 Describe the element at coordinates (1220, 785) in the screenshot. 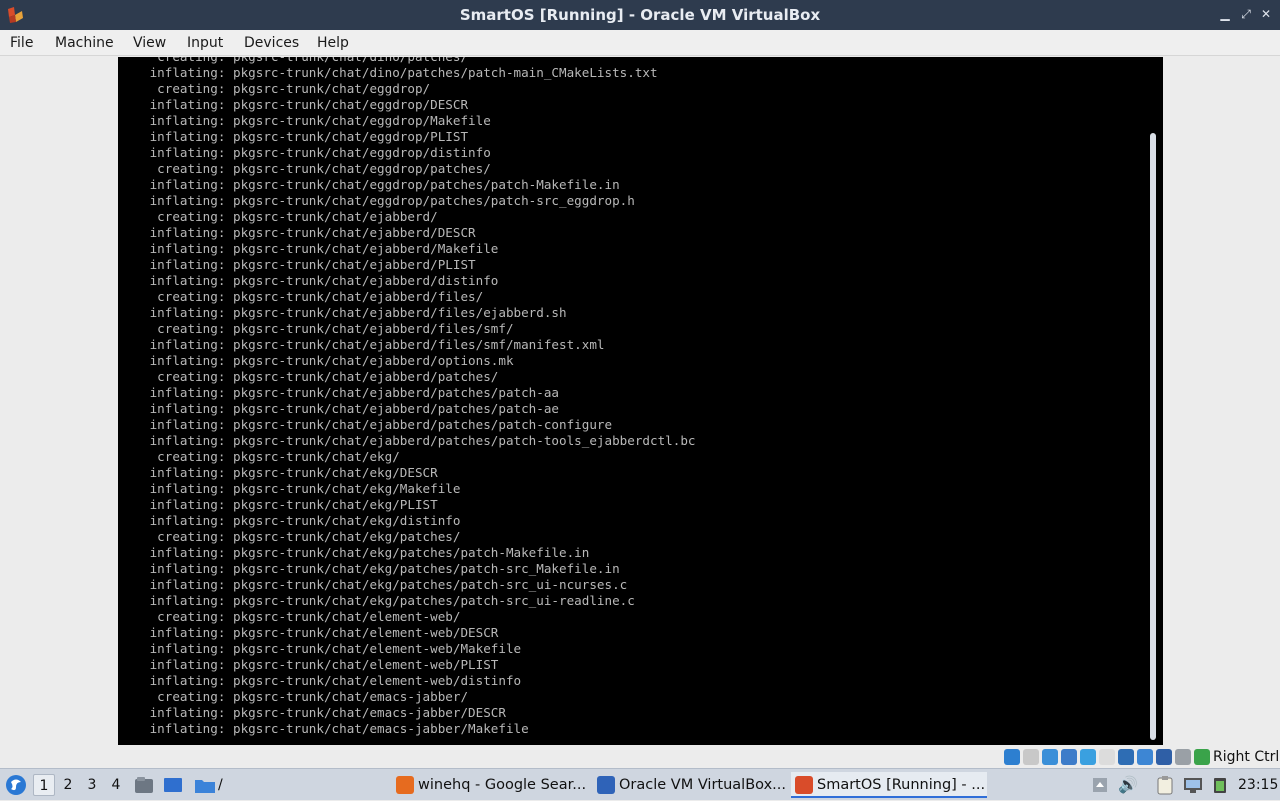

I see `battery-icon` at that location.